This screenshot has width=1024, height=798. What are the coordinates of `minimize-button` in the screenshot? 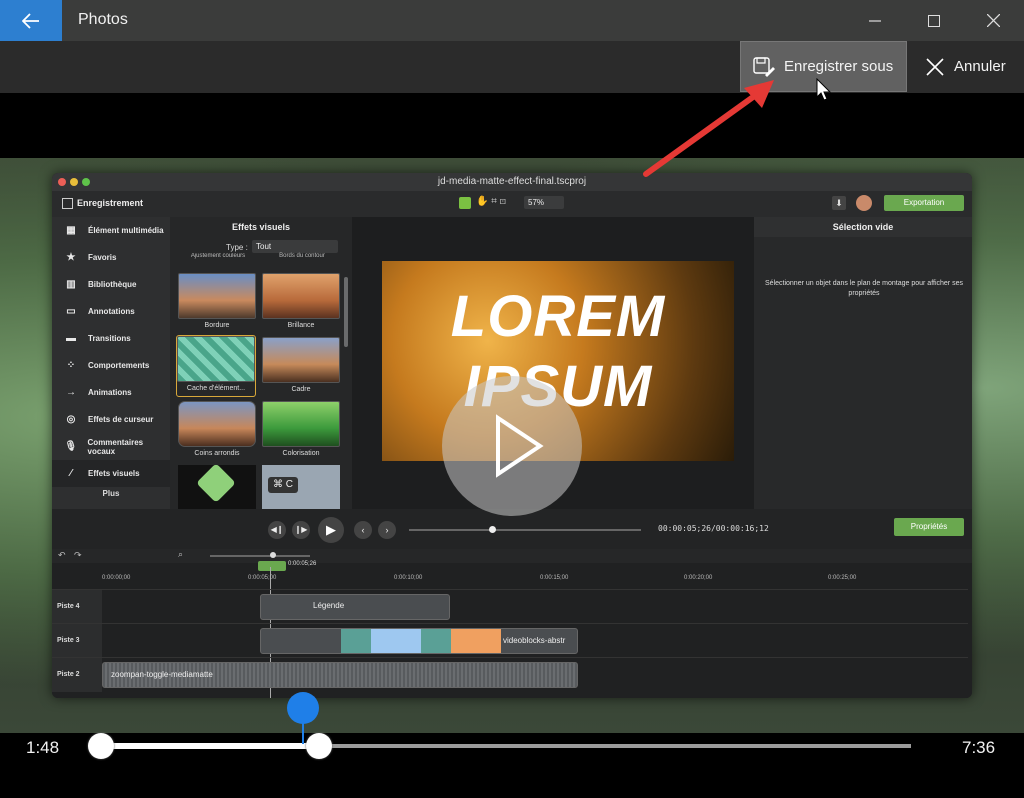 It's located at (875, 20).